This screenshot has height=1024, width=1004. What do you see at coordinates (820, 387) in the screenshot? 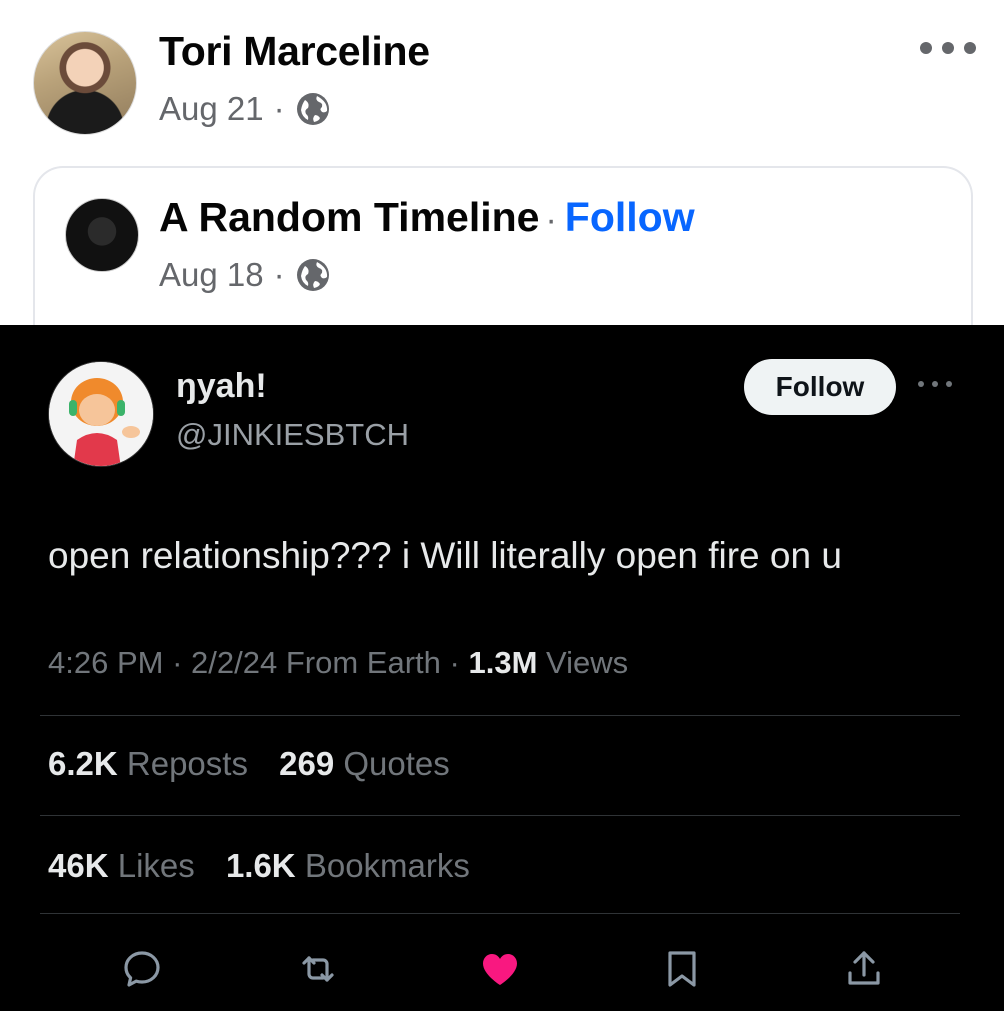
I see `tweet-follow-button: Follow` at bounding box center [820, 387].